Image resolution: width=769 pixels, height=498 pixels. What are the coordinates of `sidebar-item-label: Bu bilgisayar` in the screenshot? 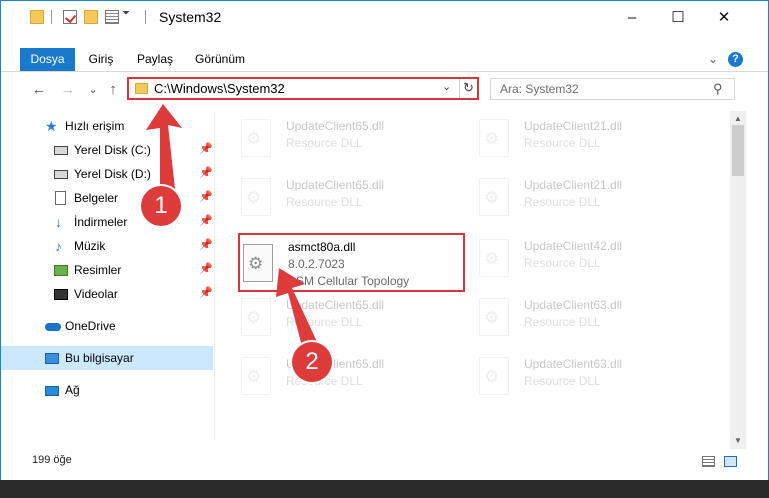 It's located at (99, 358).